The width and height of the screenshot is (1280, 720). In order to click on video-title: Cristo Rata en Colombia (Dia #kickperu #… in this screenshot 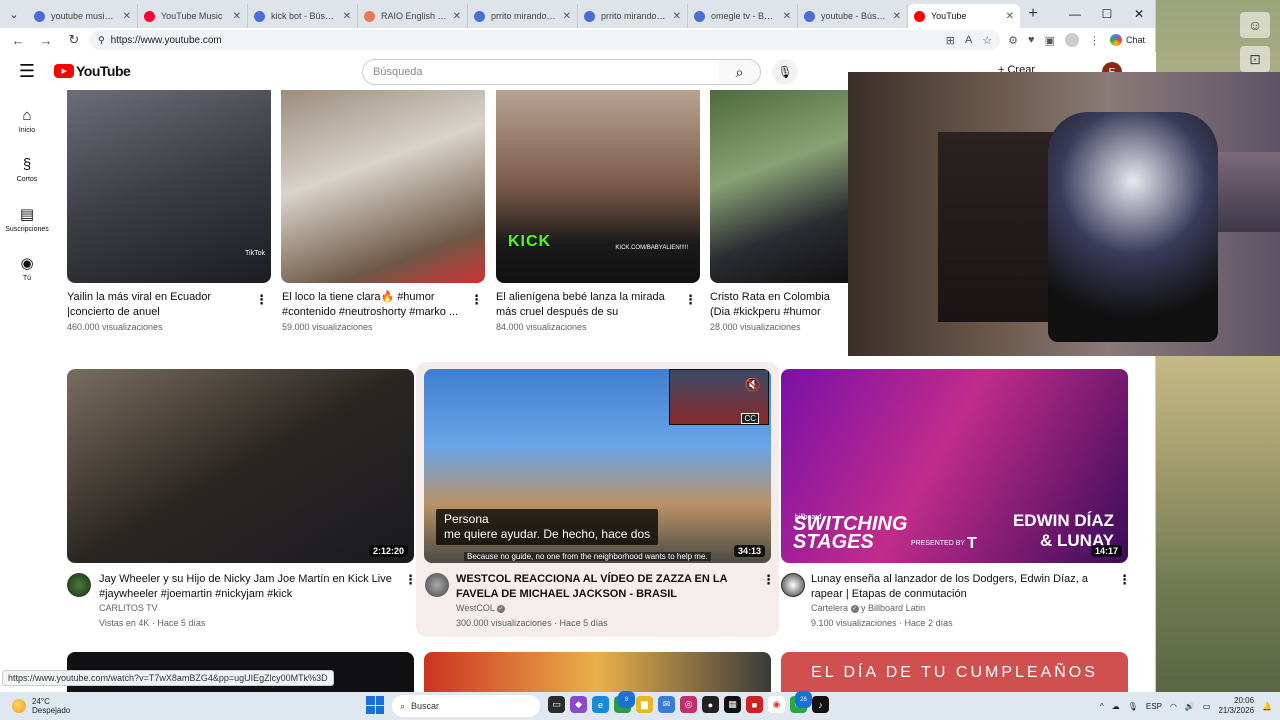, I will do `click(779, 305)`.